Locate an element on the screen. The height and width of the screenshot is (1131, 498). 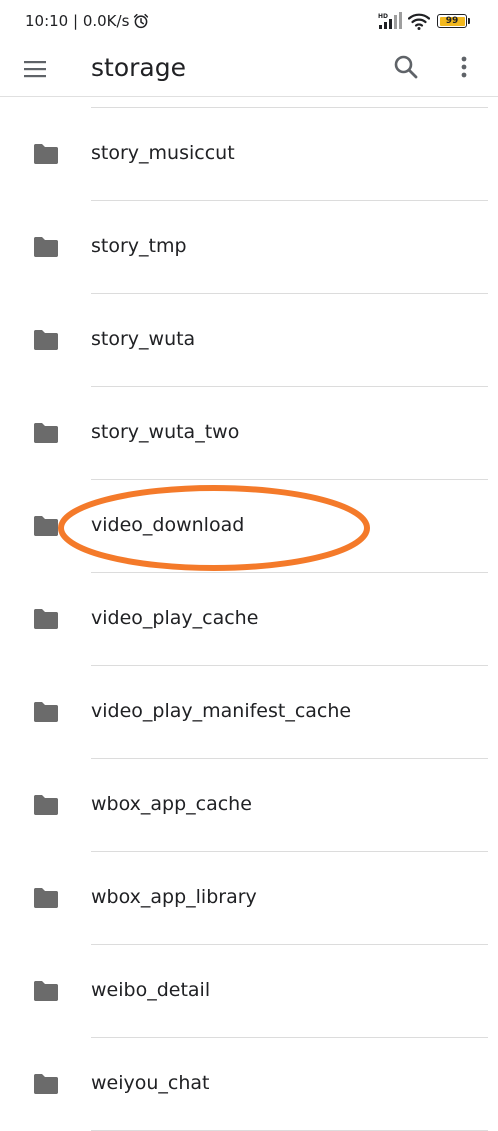
cell-signal-icon: HD is located at coordinates (390, 20).